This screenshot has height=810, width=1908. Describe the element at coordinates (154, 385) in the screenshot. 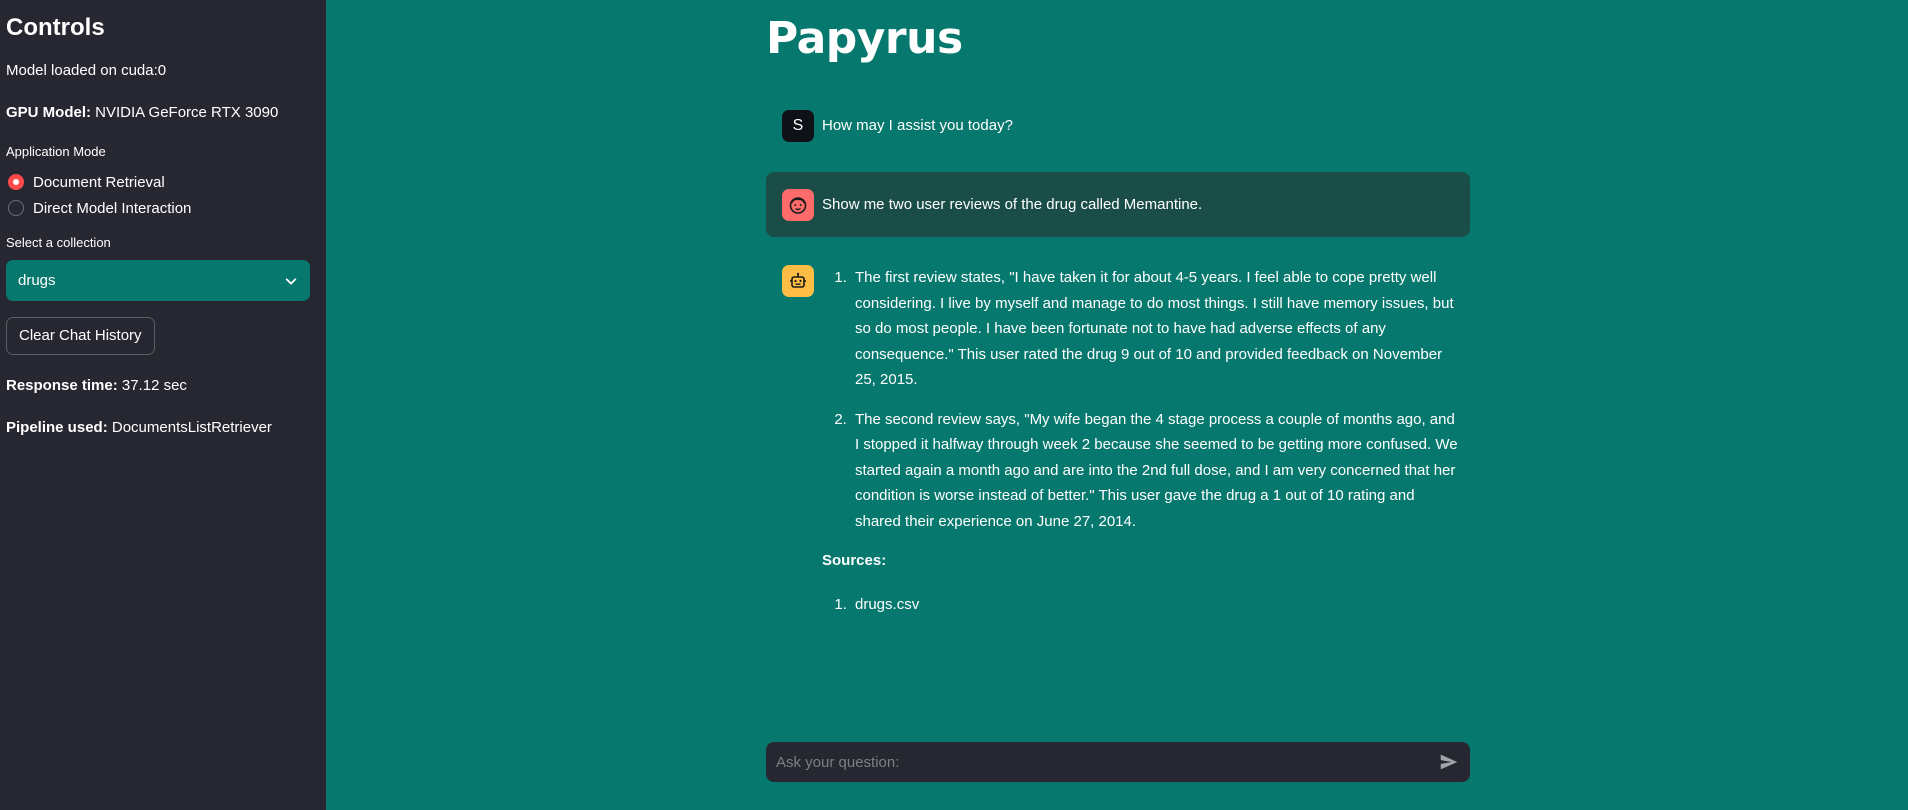

I see `response-value: 37.12 sec` at that location.